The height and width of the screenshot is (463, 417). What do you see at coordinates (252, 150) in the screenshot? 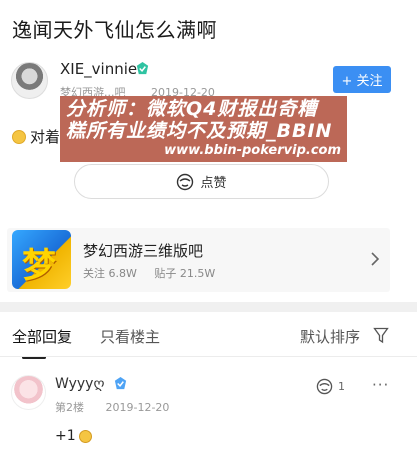
I see `watermark-url: www.bbin-pokervip.com` at bounding box center [252, 150].